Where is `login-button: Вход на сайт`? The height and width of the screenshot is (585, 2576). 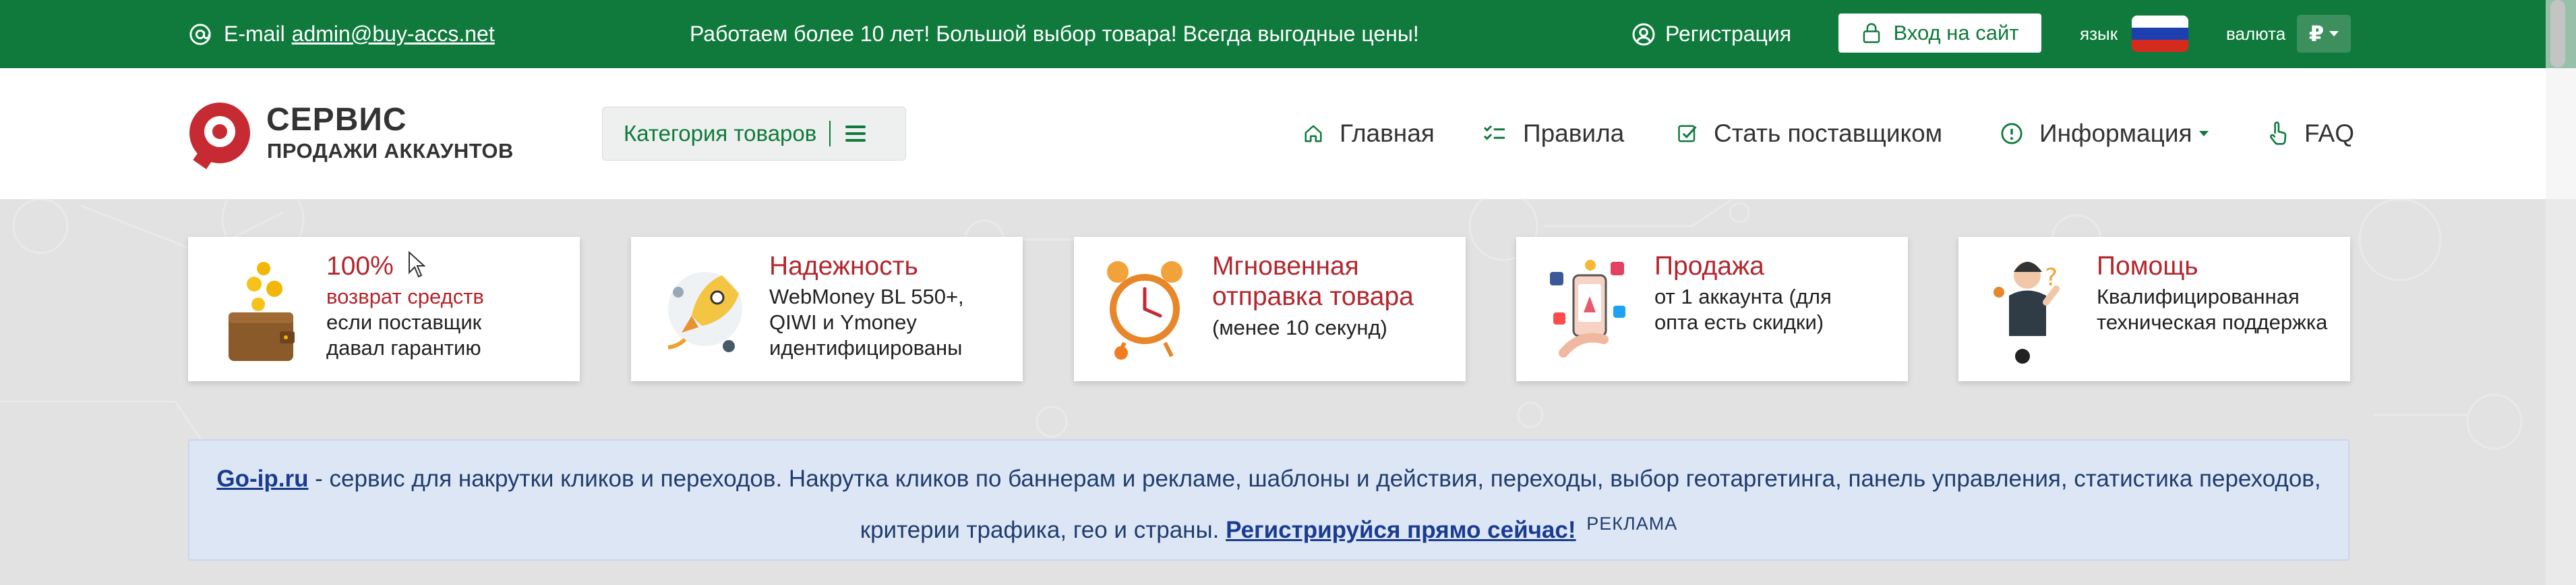 login-button: Вход на сайт is located at coordinates (1940, 33).